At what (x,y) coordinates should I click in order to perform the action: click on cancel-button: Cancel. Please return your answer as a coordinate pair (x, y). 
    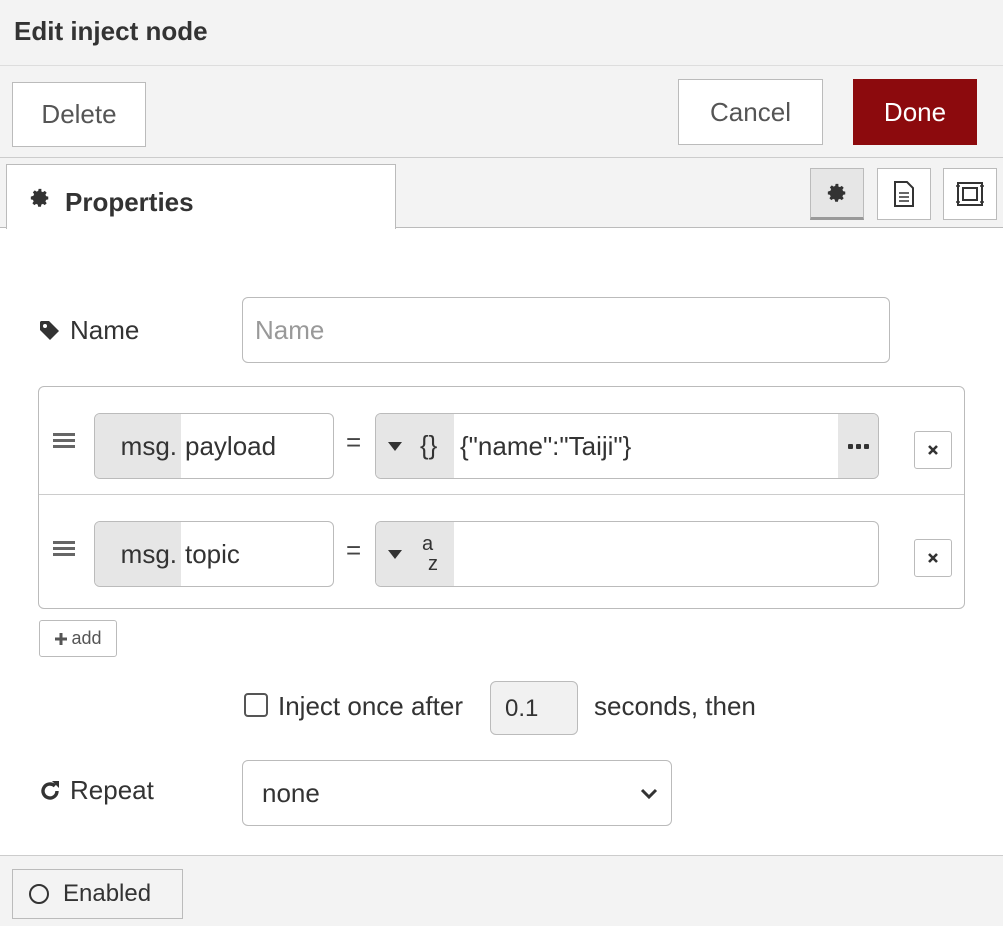
    Looking at the image, I should click on (750, 112).